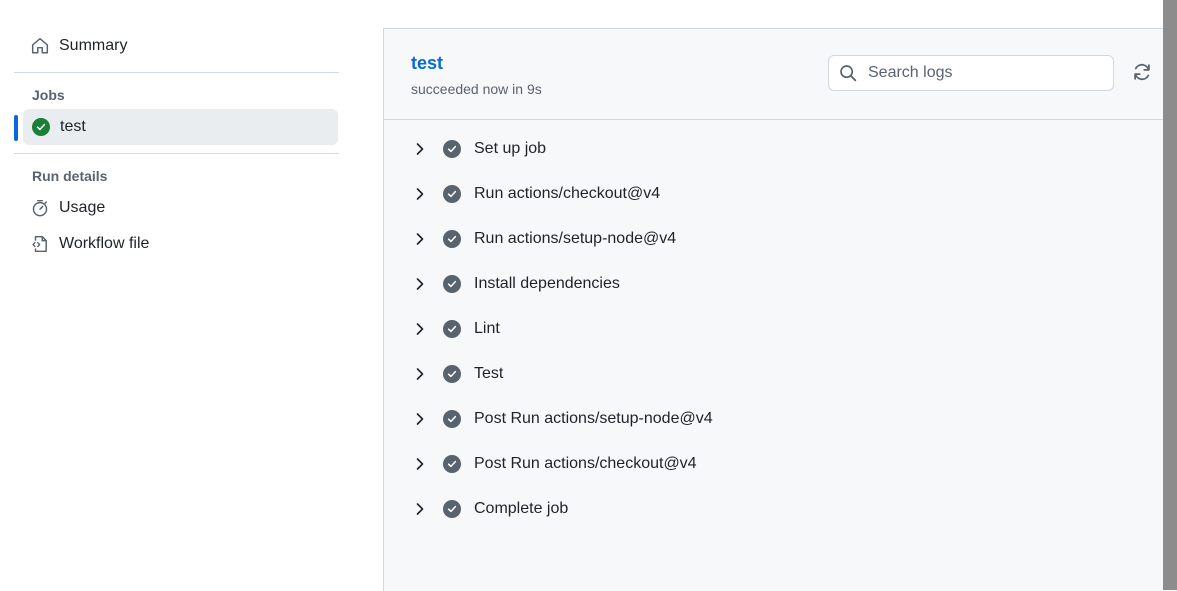 The height and width of the screenshot is (591, 1177). What do you see at coordinates (82, 207) in the screenshot?
I see `sidebar-item-label: Usage` at bounding box center [82, 207].